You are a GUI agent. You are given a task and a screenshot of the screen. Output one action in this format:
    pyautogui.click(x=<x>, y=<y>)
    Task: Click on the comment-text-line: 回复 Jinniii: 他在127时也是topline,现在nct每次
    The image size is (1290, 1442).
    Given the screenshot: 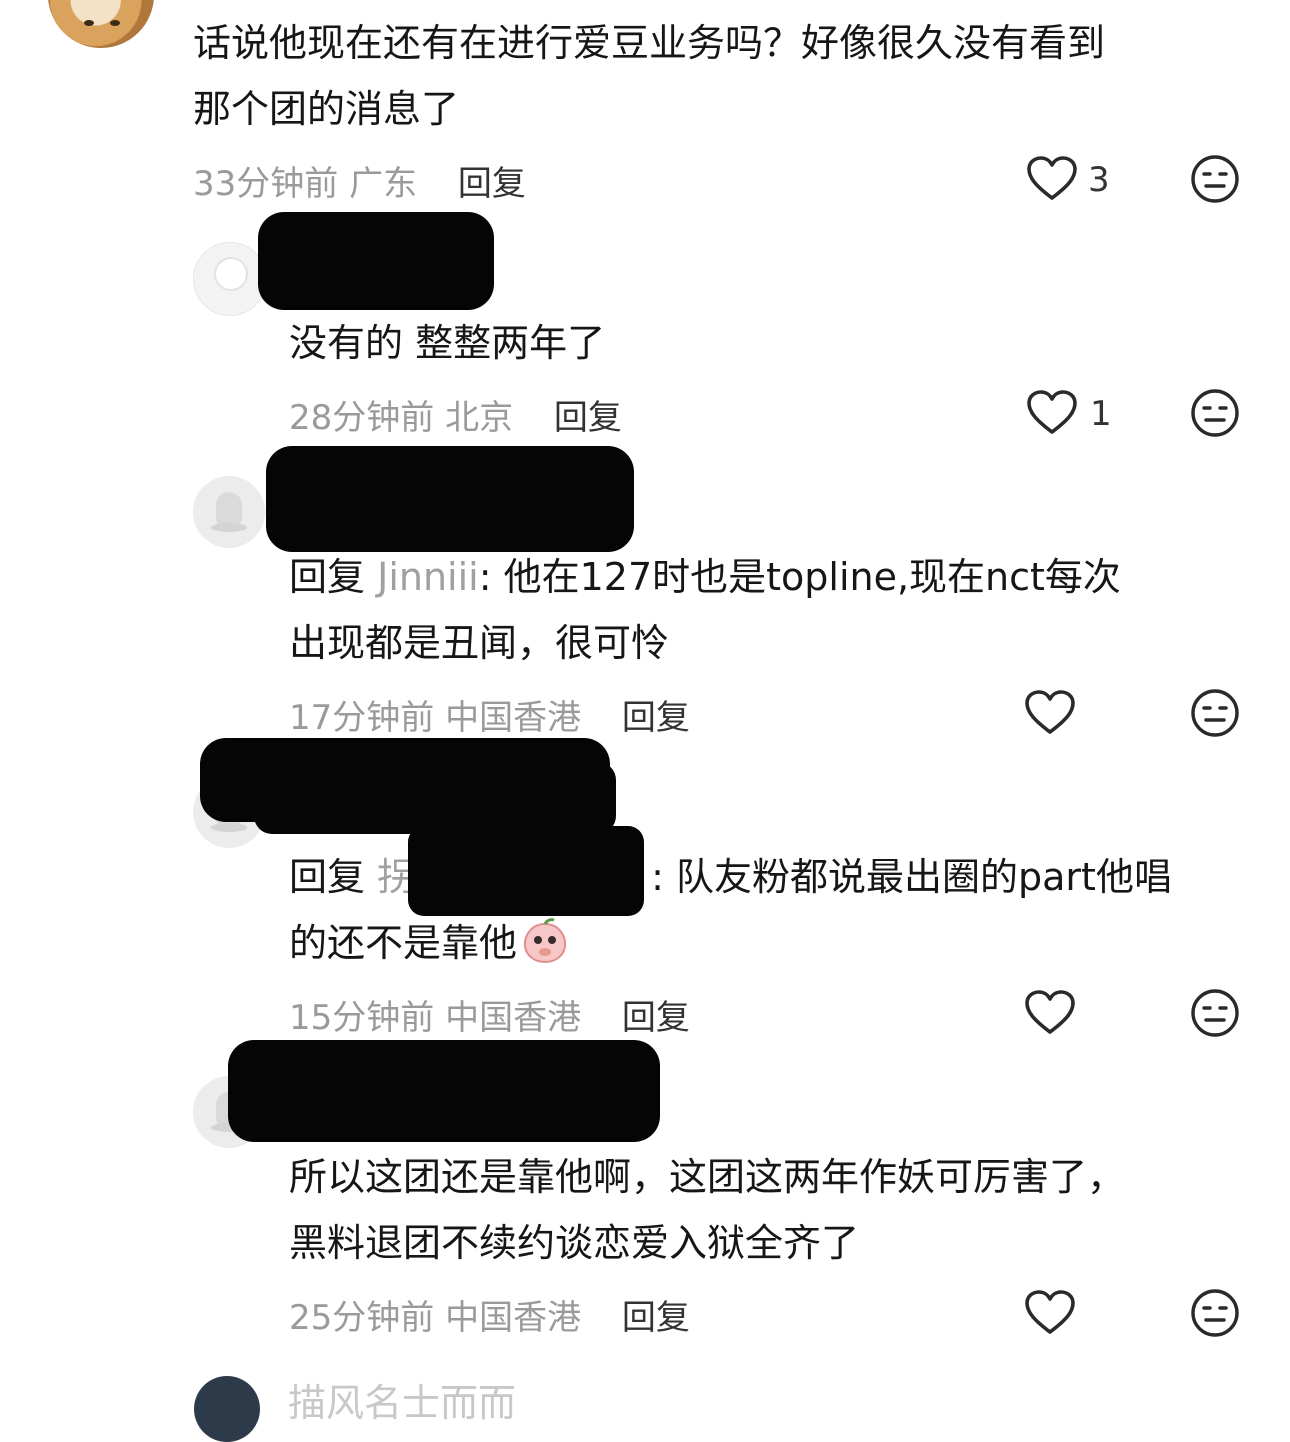 What is the action you would take?
    pyautogui.click(x=705, y=577)
    